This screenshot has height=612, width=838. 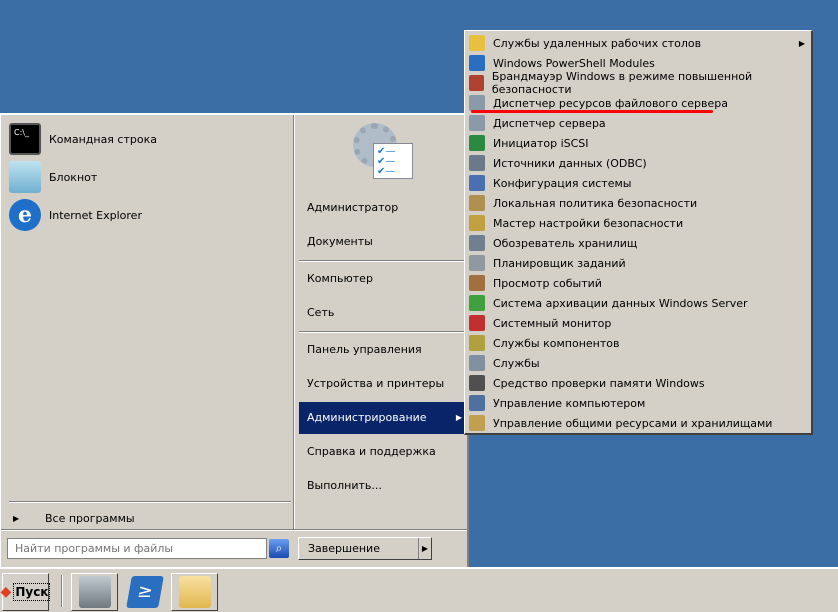 I want to click on submenu-item-label: Система архивации данных Windows Server, so click(x=620, y=303).